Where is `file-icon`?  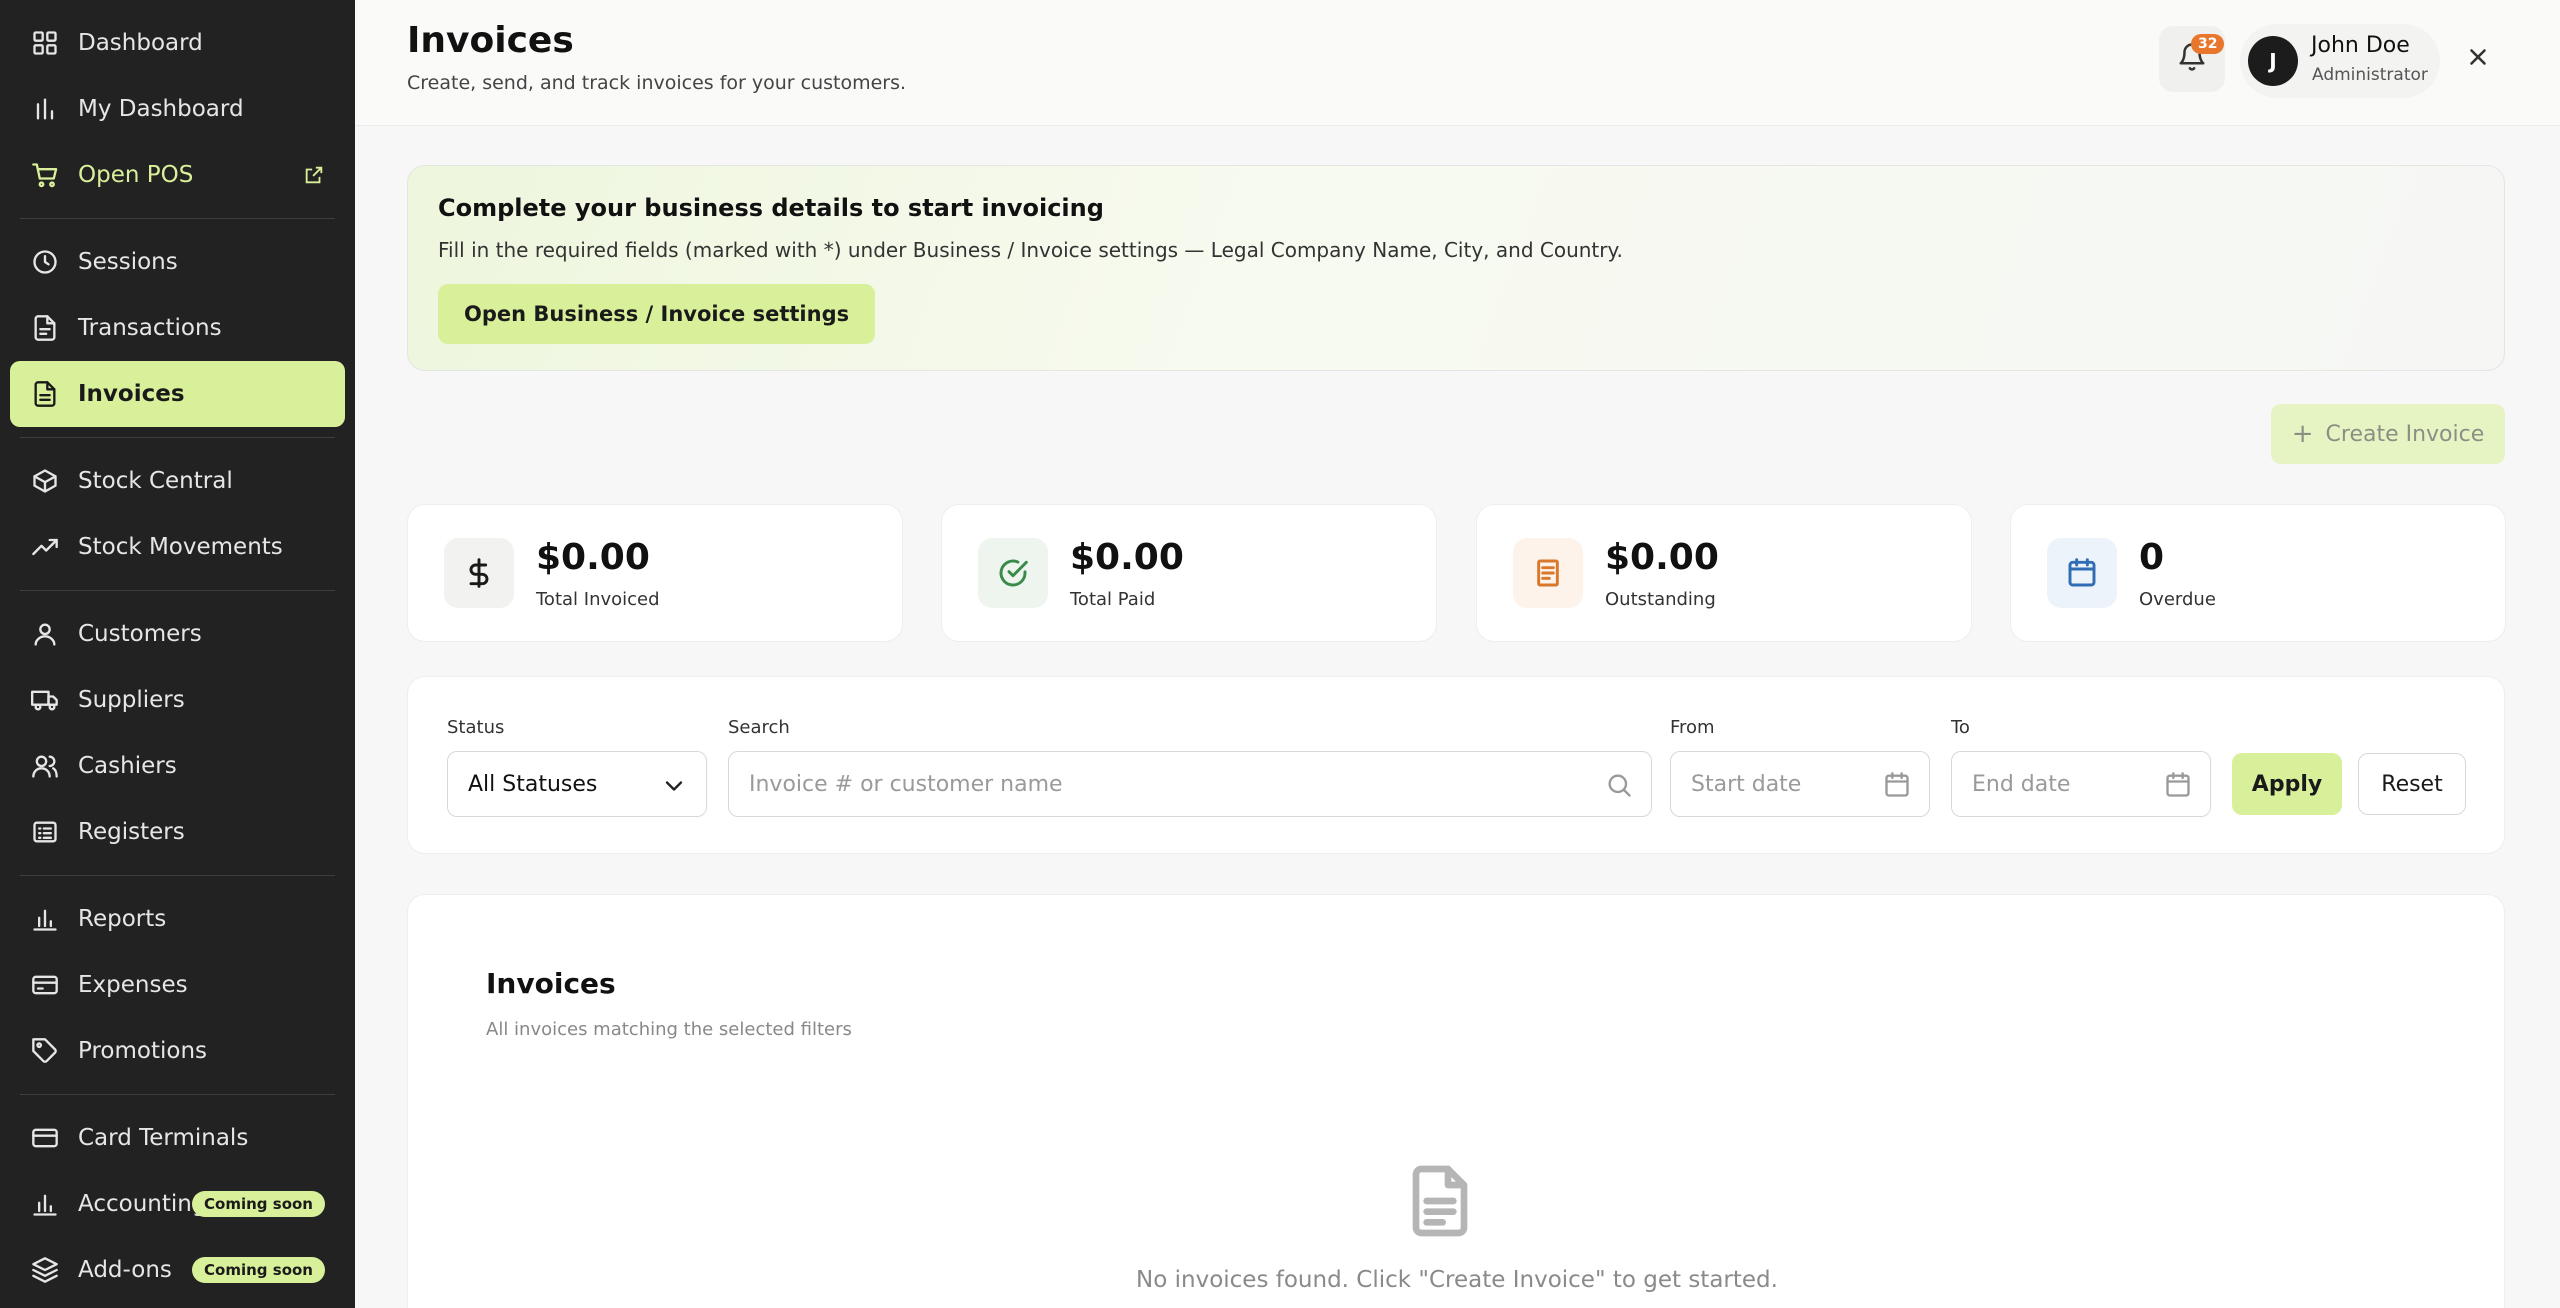
file-icon is located at coordinates (45, 328).